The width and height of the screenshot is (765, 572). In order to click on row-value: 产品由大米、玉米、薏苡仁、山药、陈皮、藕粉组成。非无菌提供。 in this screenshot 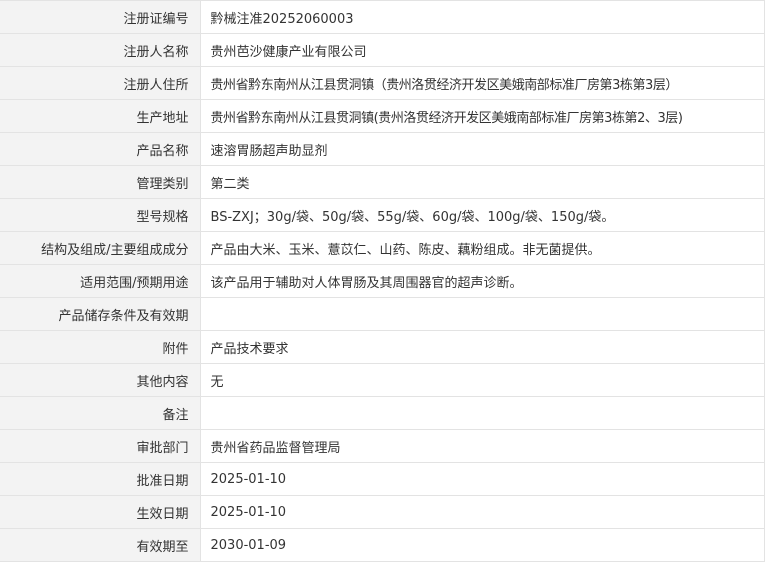, I will do `click(482, 248)`.